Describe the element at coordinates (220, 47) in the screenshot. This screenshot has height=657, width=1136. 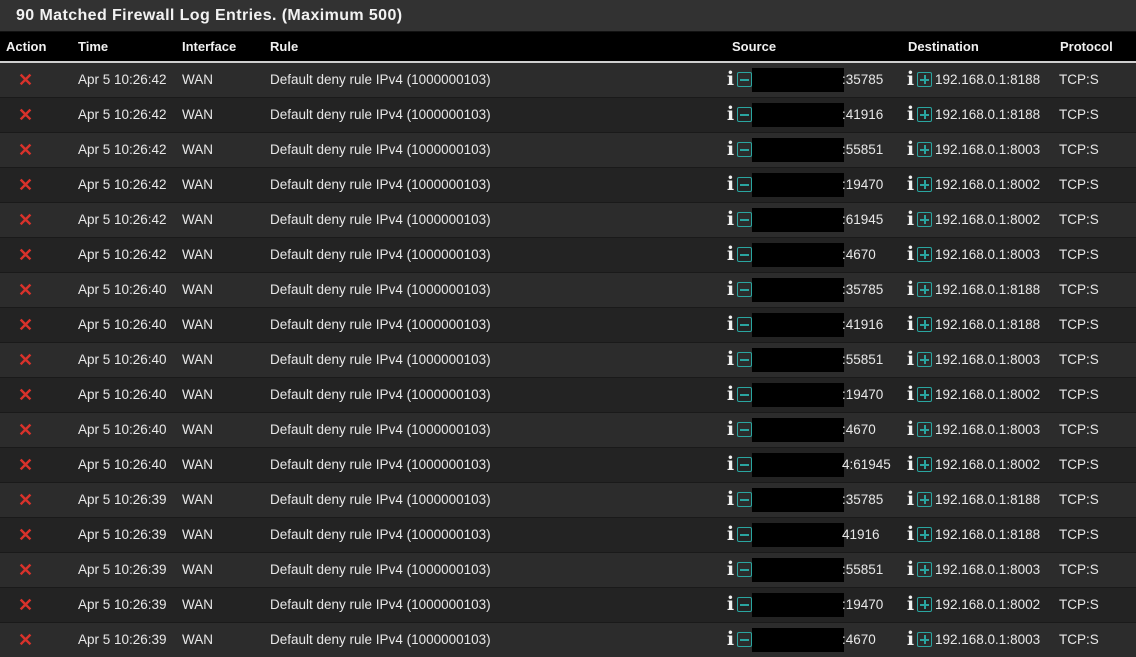
I see `column-header-interface: Interface` at that location.